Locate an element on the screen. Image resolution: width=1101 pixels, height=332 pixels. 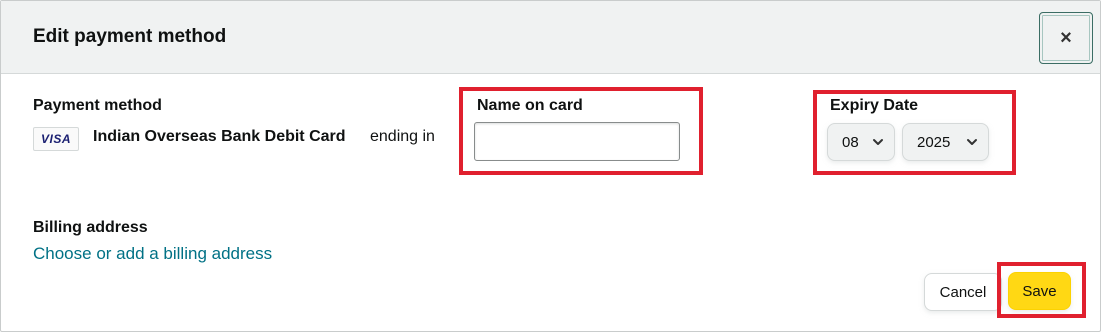
visa-logo-icon: VISA is located at coordinates (56, 139).